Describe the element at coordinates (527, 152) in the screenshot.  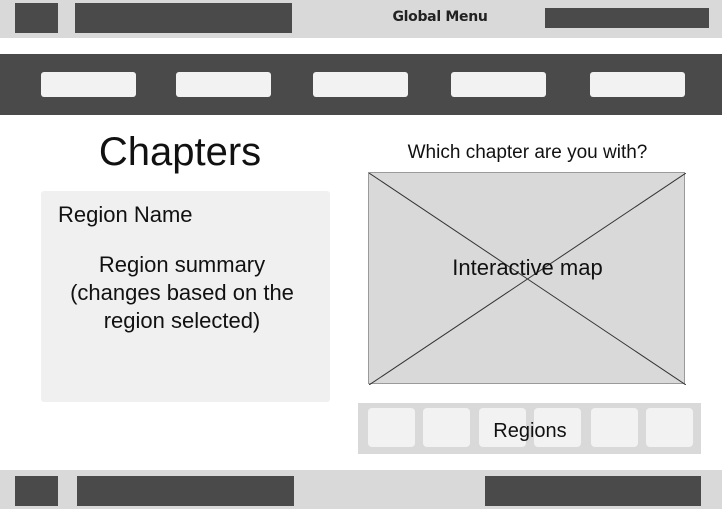
I see `map-question: Which chapter are you with?` at that location.